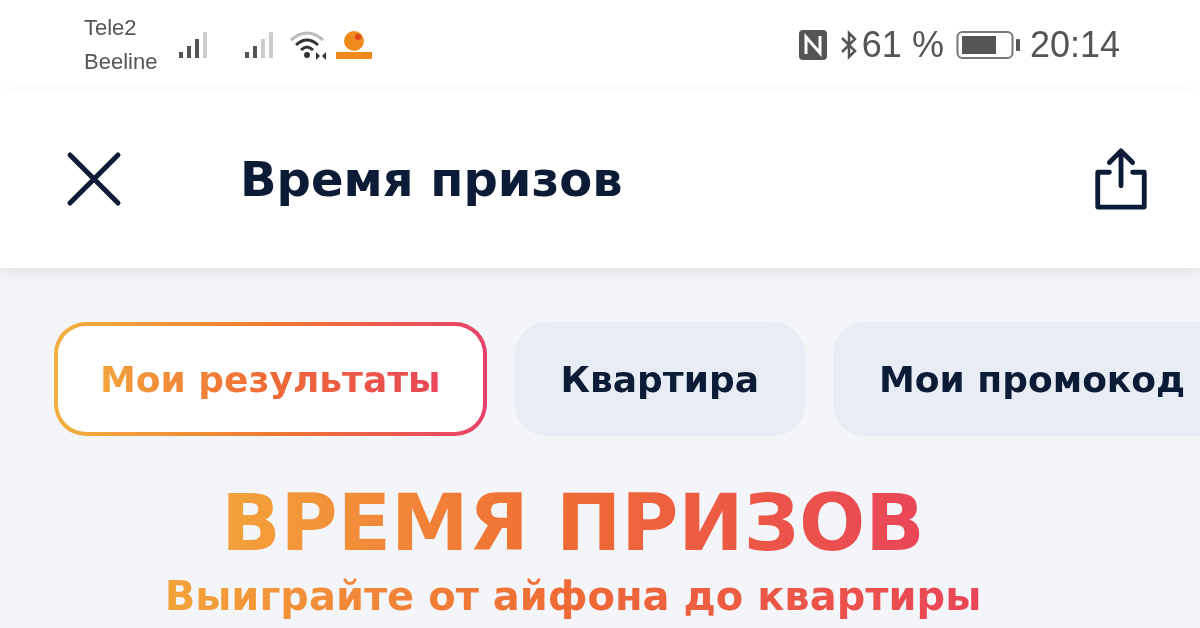 The image size is (1200, 628). I want to click on app-notification-icon, so click(354, 45).